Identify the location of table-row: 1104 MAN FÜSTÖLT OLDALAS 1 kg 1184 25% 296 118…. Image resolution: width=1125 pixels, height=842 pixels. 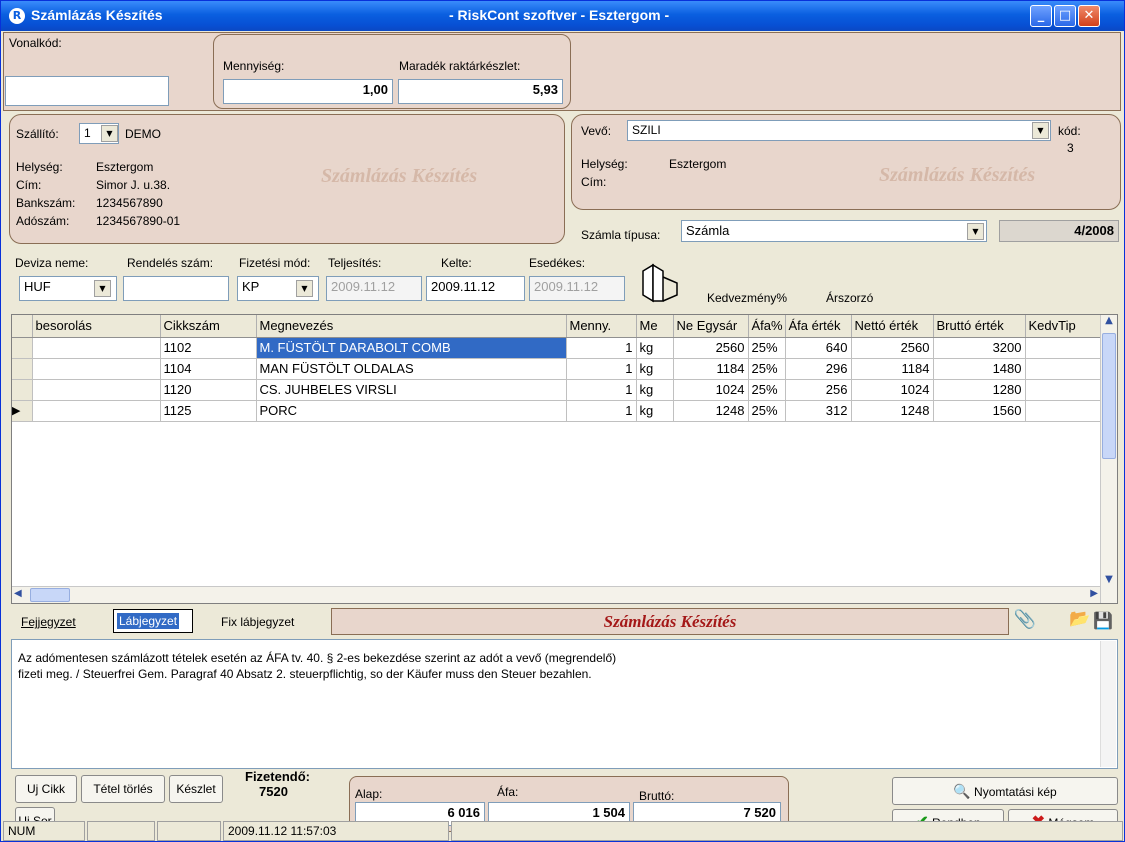
(558, 369).